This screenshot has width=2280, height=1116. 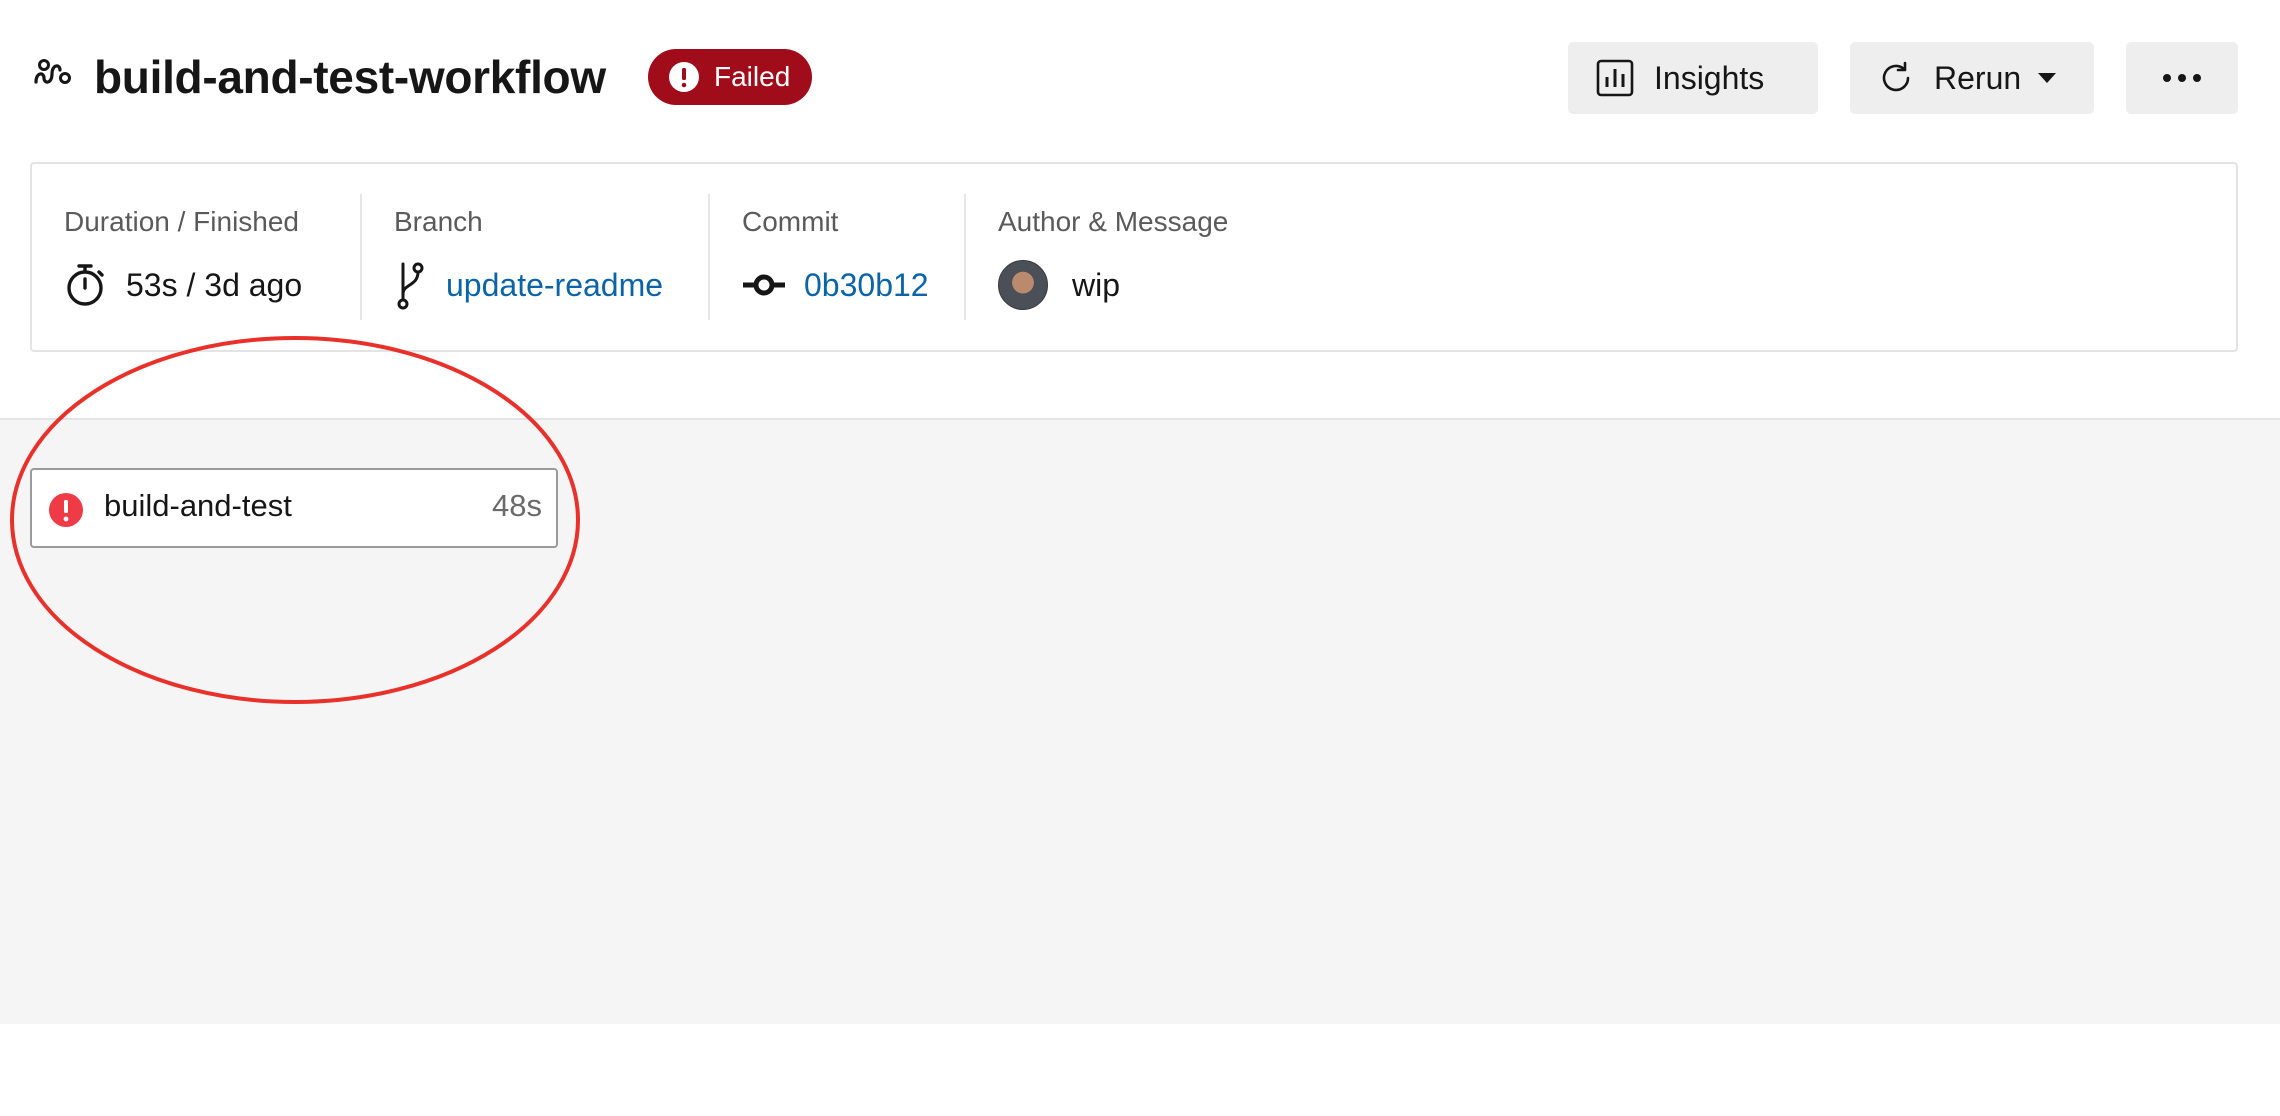 I want to click on status-label: Failed, so click(x=752, y=76).